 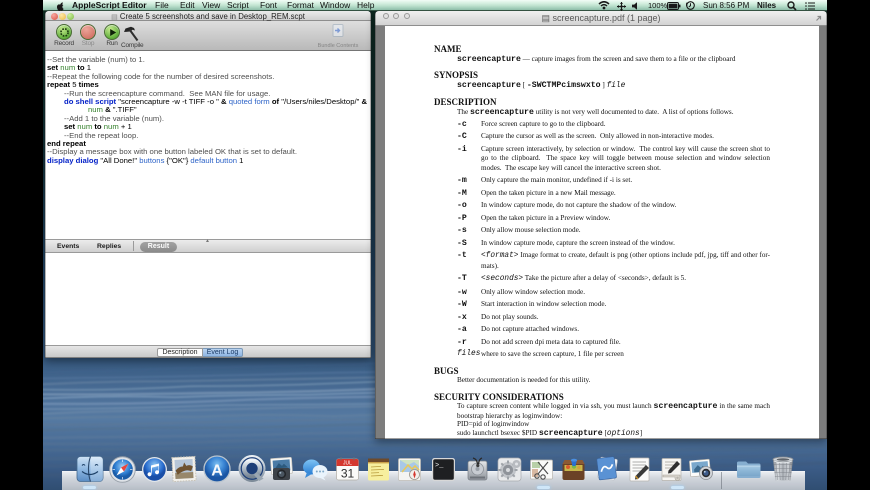 What do you see at coordinates (217, 471) in the screenshot?
I see `svg-text: A` at bounding box center [217, 471].